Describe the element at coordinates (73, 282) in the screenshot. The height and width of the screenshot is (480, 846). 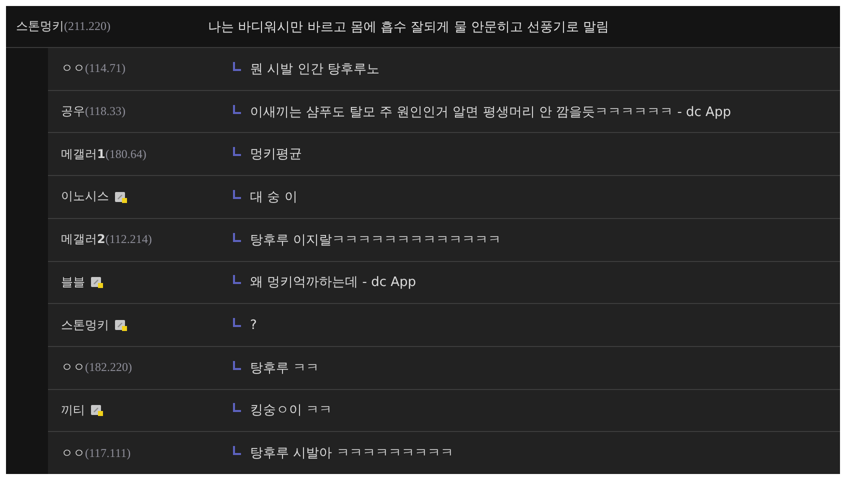
I see `author-name: 블블` at that location.